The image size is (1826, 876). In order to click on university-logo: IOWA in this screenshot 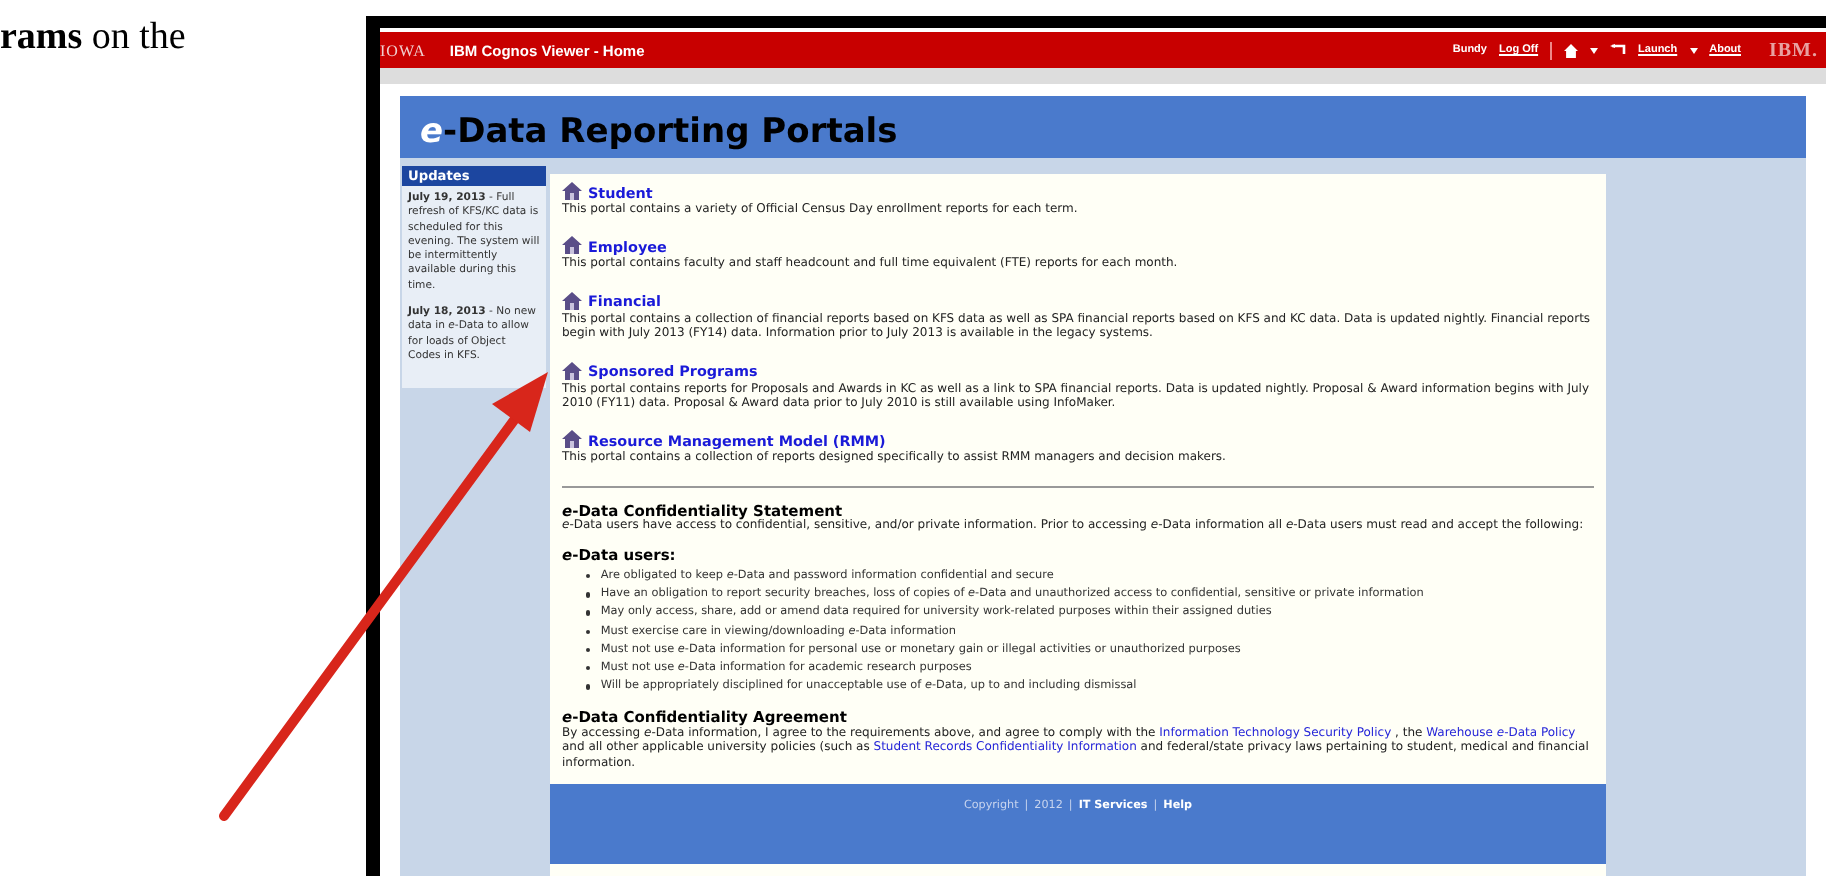, I will do `click(403, 50)`.